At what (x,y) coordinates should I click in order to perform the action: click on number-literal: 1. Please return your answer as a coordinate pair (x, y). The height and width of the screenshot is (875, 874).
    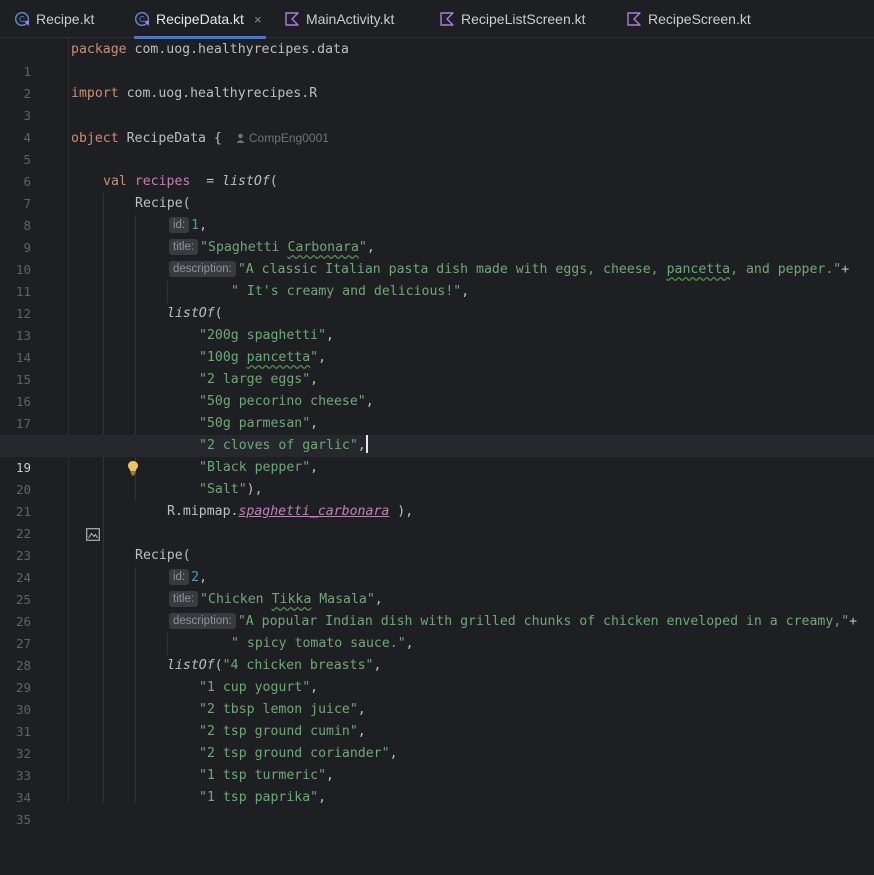
    Looking at the image, I should click on (195, 225).